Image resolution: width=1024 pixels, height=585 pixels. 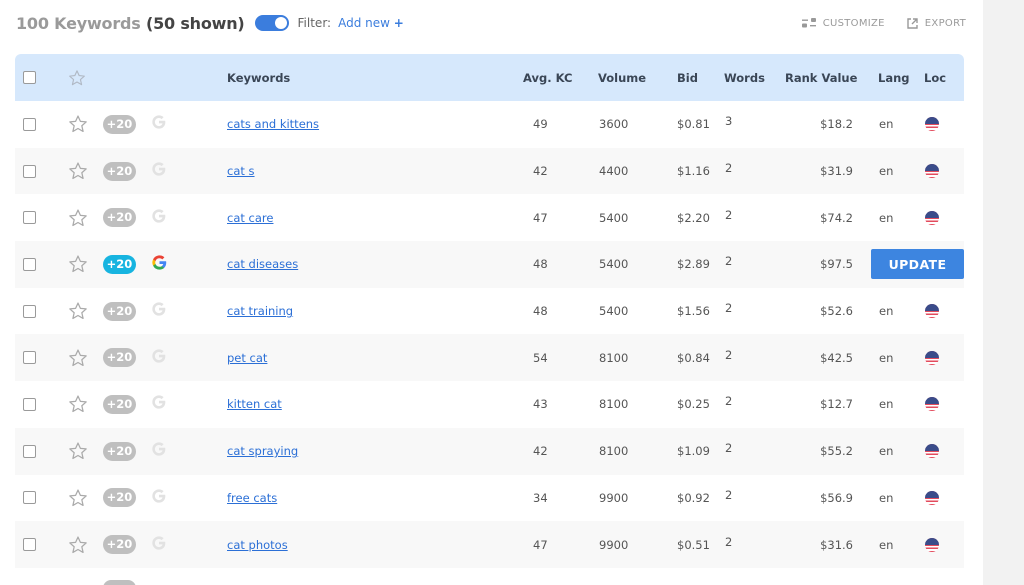 What do you see at coordinates (540, 217) in the screenshot?
I see `avg-kc-value: 47` at bounding box center [540, 217].